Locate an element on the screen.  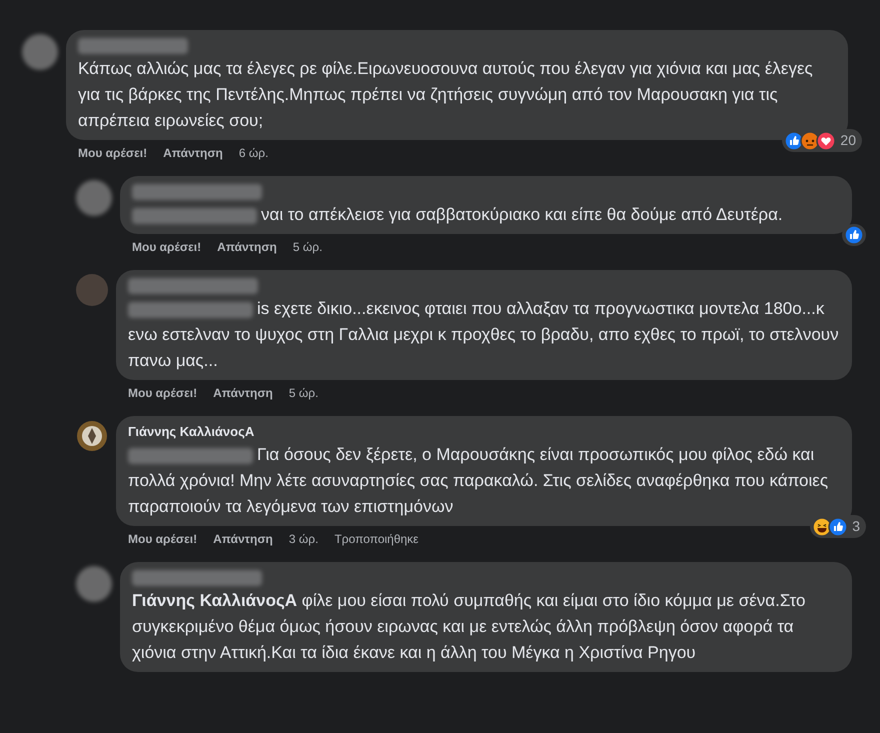
reaction-count: 20 is located at coordinates (848, 140).